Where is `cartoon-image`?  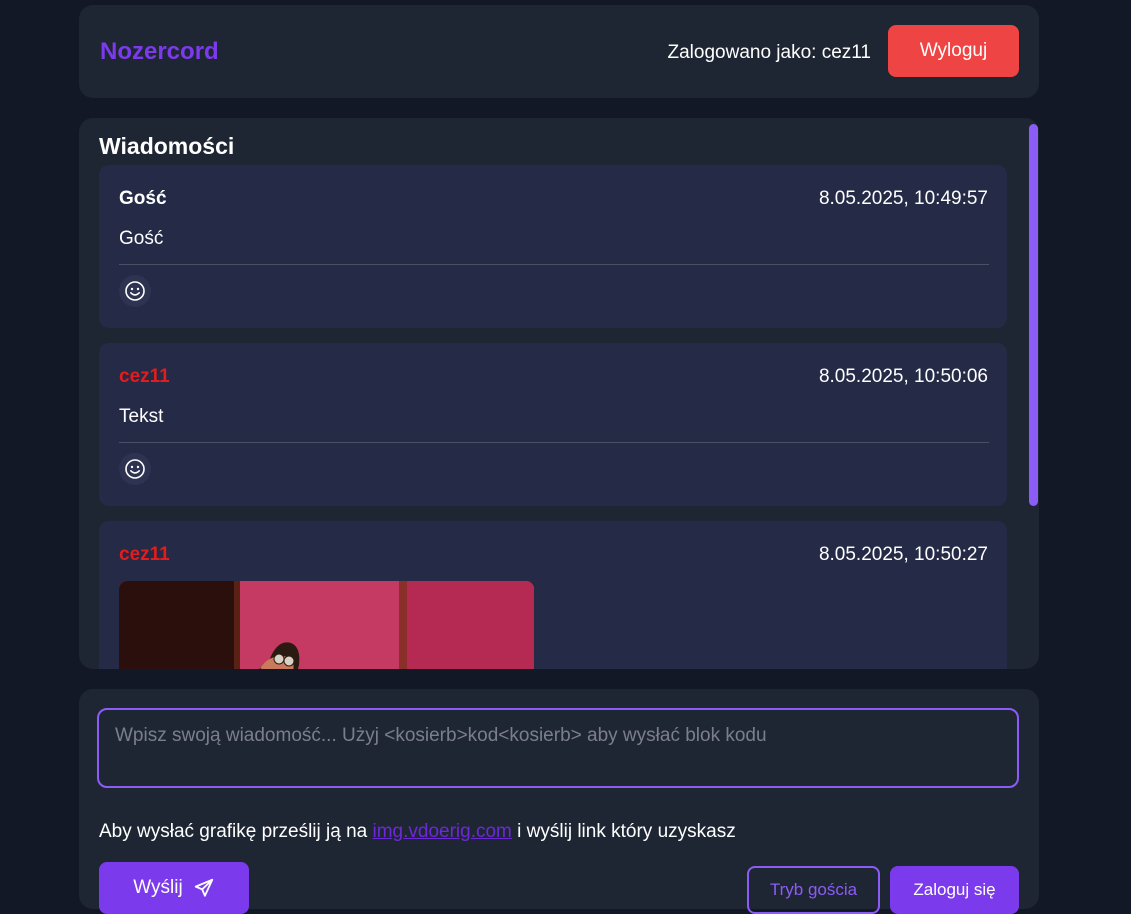
cartoon-image is located at coordinates (326, 625).